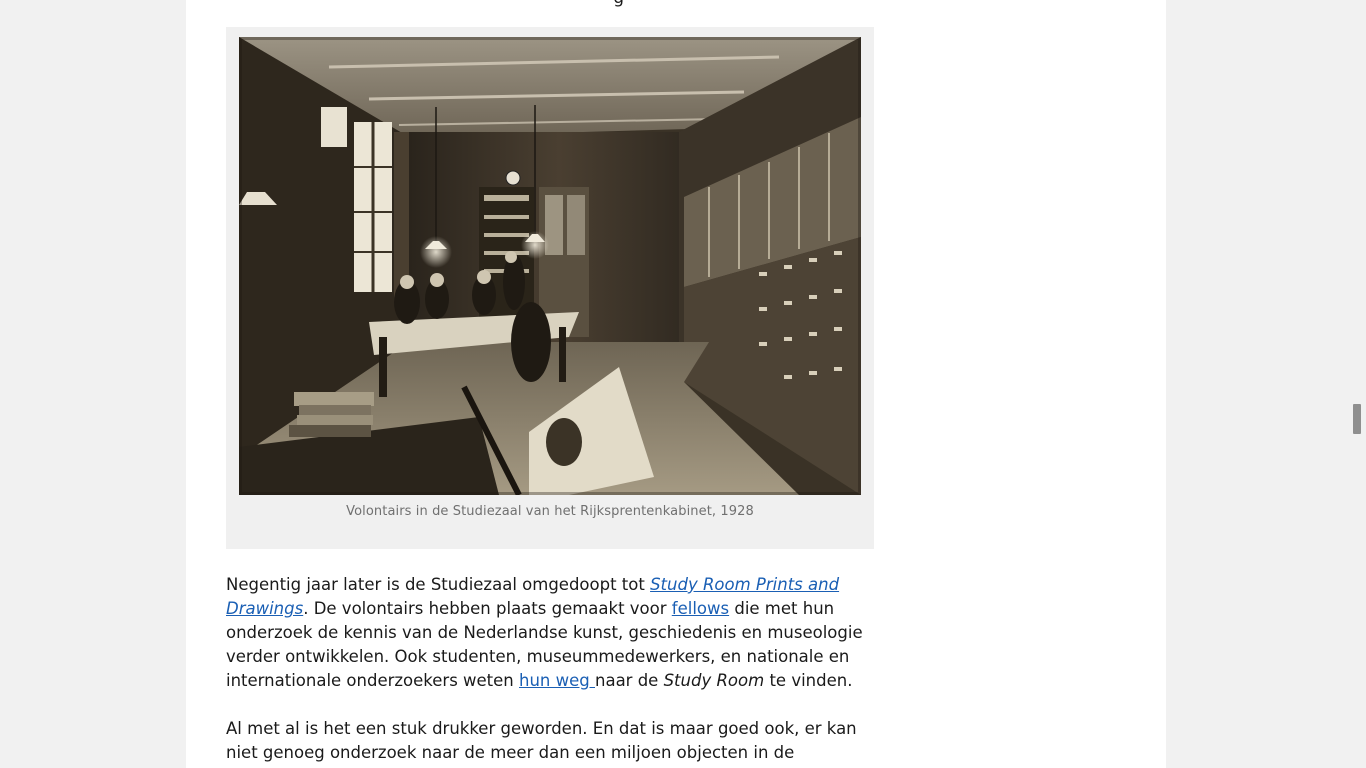 Image resolution: width=1366 pixels, height=768 pixels. What do you see at coordinates (808, 680) in the screenshot?
I see `paragraph-text: te vinden.` at bounding box center [808, 680].